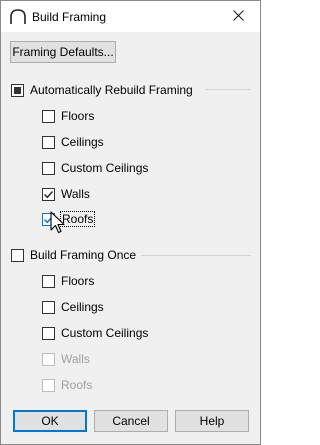 The width and height of the screenshot is (320, 445). What do you see at coordinates (69, 17) in the screenshot?
I see `window-title: Build Framing` at bounding box center [69, 17].